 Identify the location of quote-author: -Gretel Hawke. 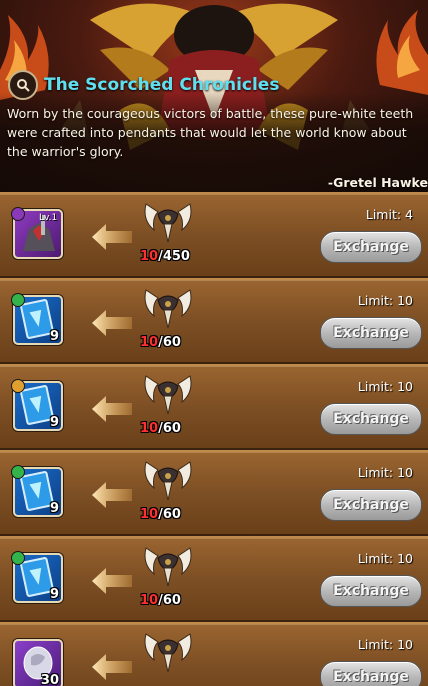
(377, 182).